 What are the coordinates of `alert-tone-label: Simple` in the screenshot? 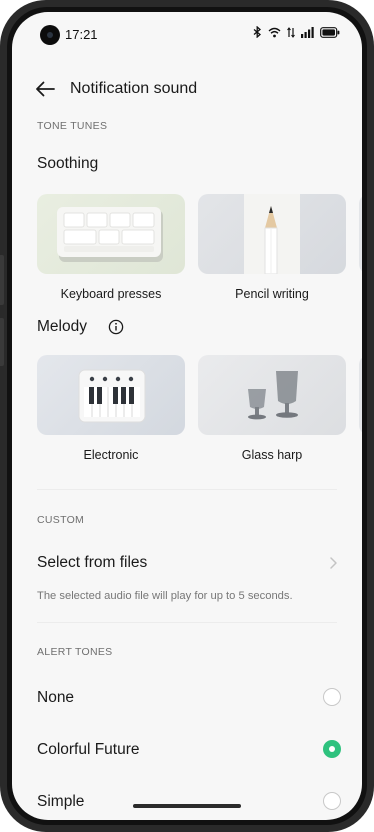 It's located at (61, 801).